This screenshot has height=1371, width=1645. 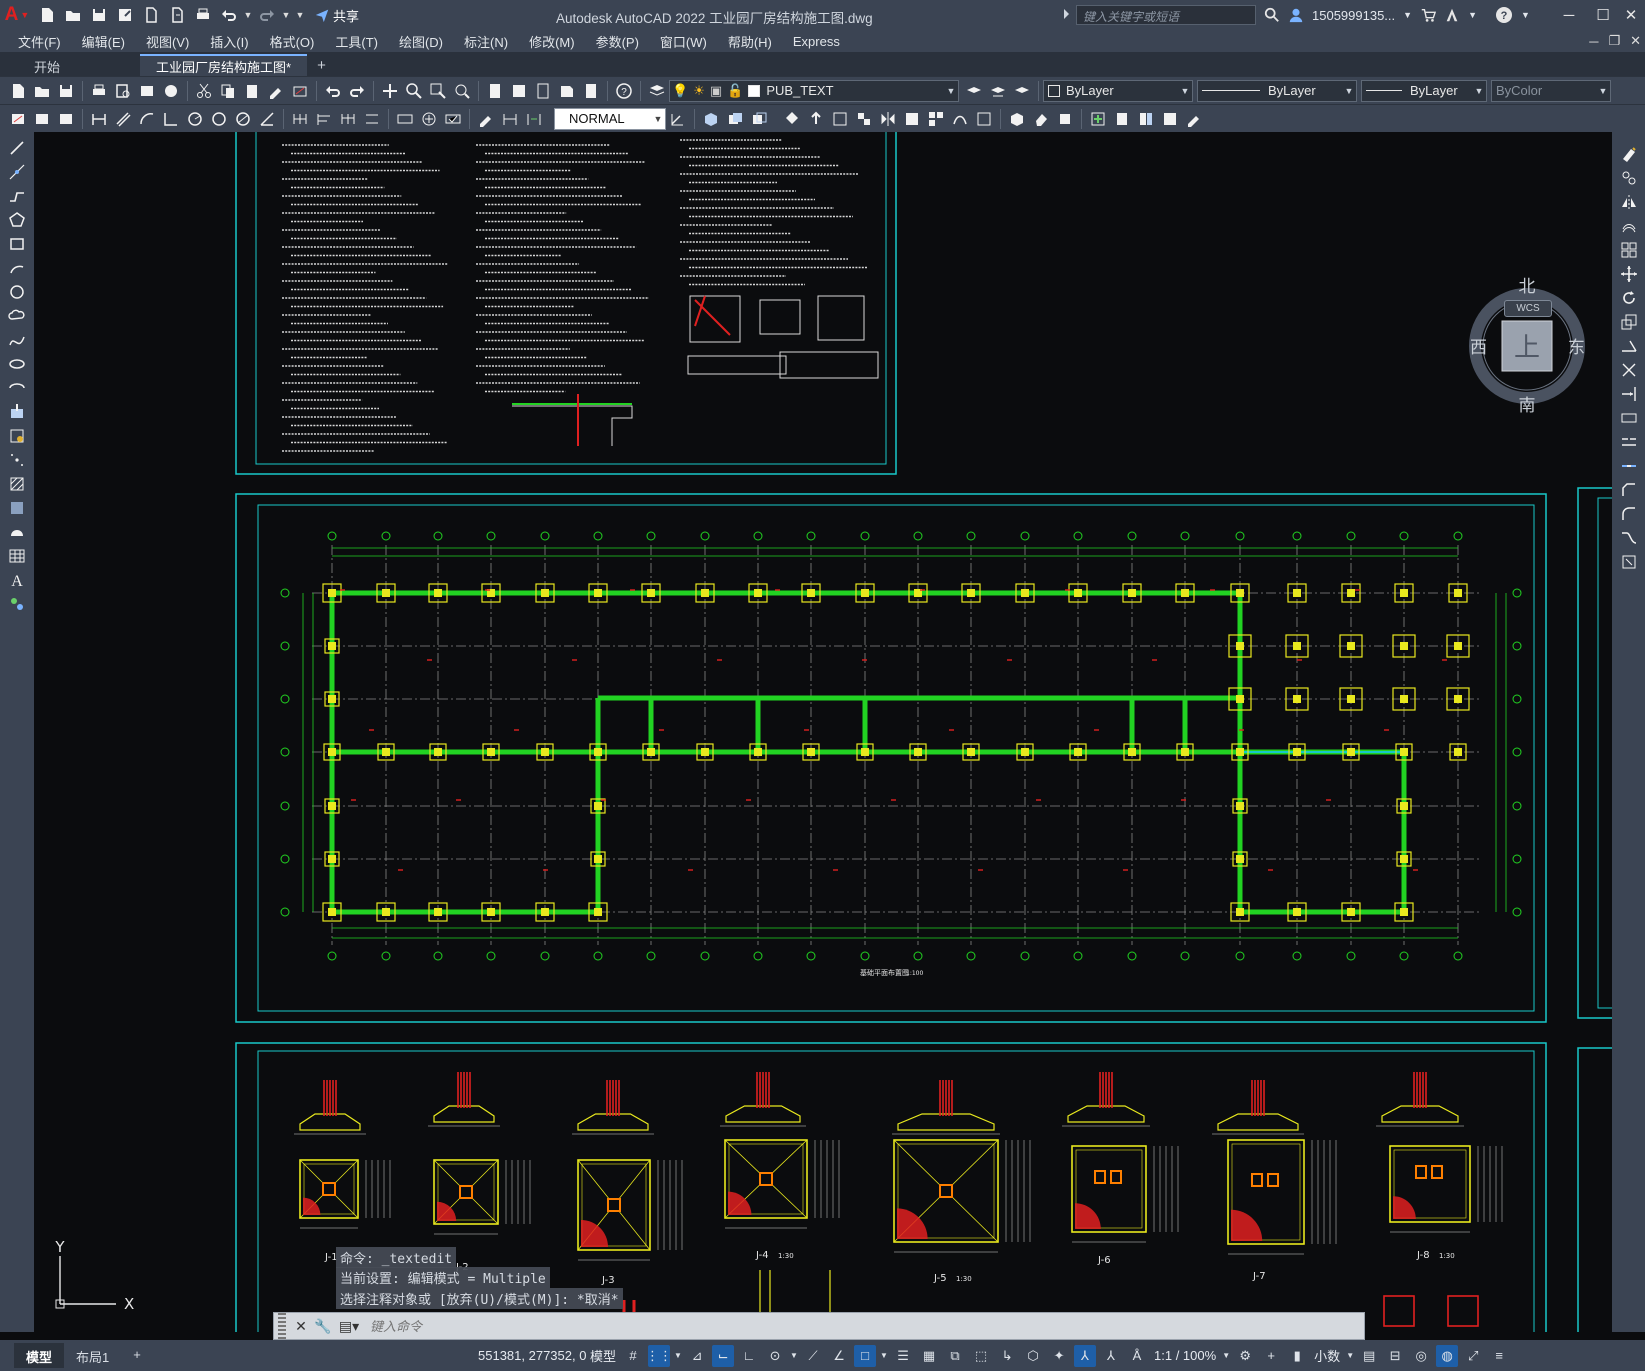 What do you see at coordinates (1166, 15) in the screenshot?
I see `search-input: 键入关键字或短语` at bounding box center [1166, 15].